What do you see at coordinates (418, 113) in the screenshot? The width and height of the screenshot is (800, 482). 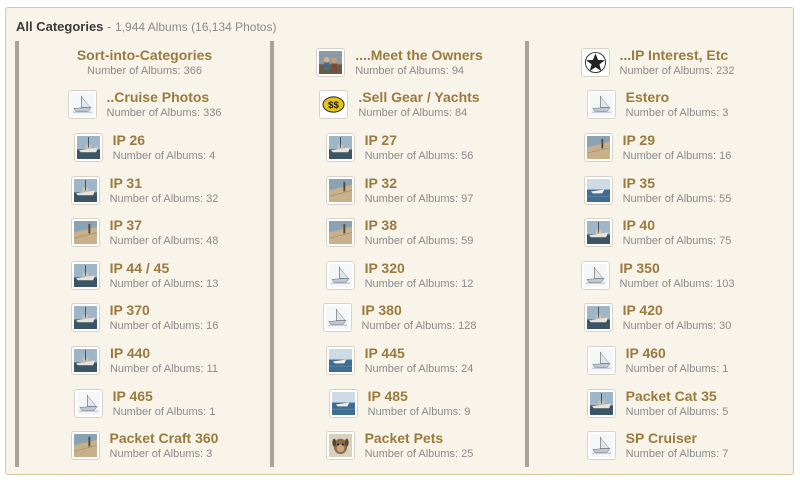 I see `album-count: Number of Albums: 84` at bounding box center [418, 113].